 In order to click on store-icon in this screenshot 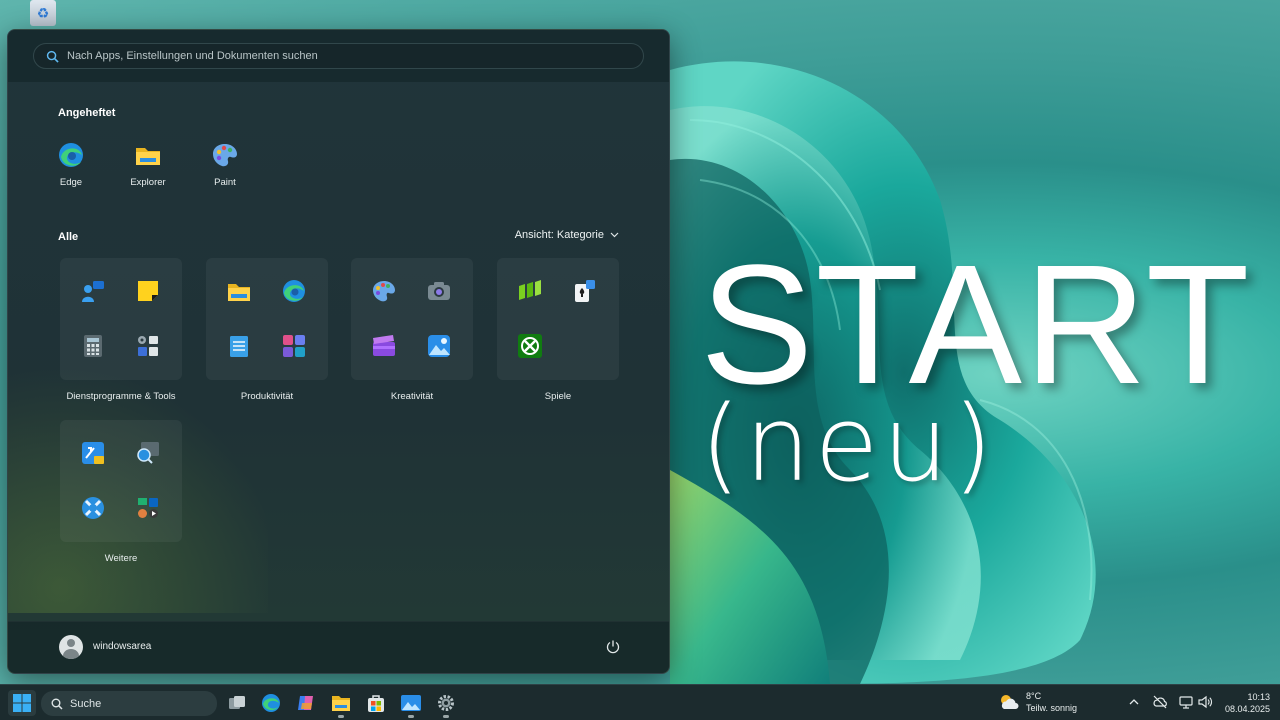, I will do `click(376, 703)`.